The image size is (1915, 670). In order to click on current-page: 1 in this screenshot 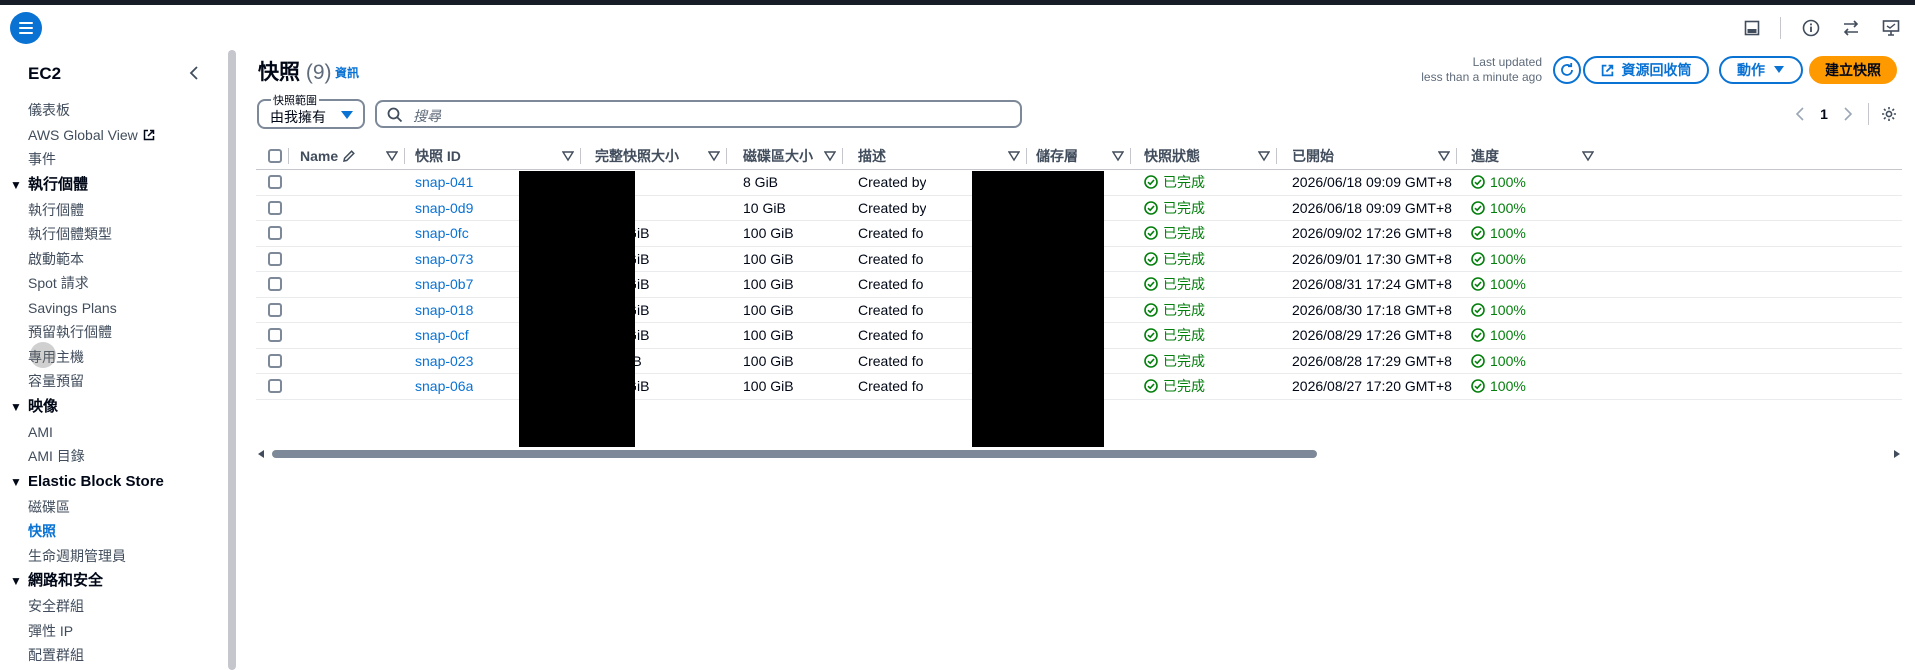, I will do `click(1824, 114)`.